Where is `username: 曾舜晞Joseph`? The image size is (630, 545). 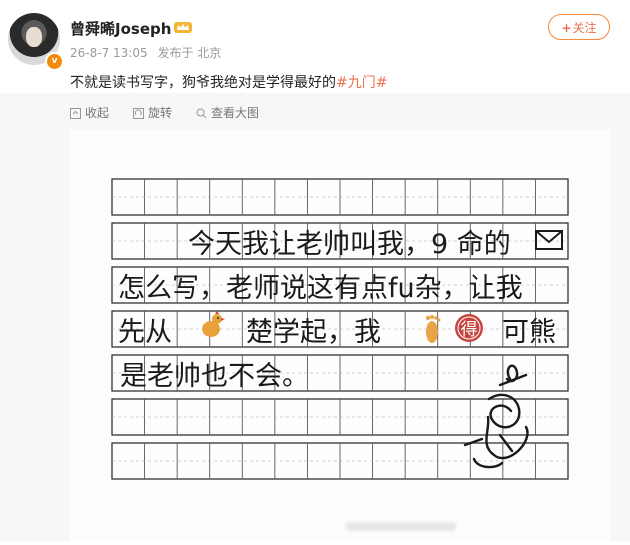 username: 曾舜晞Joseph is located at coordinates (120, 28).